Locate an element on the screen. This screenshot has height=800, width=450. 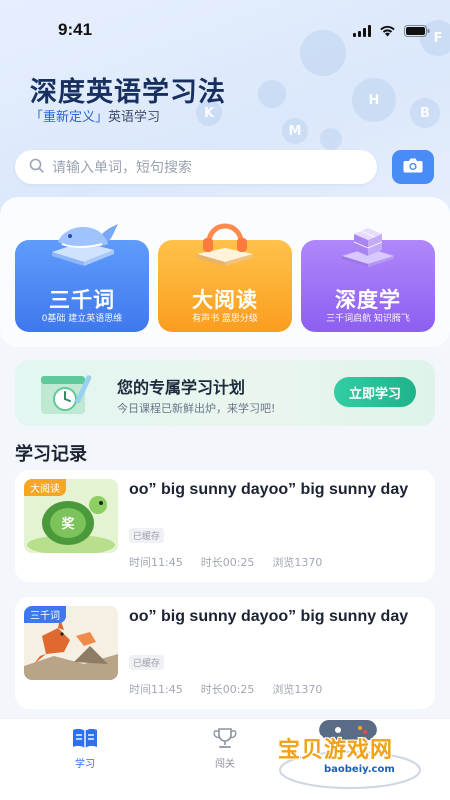
whale-book-icon is located at coordinates (82, 242).